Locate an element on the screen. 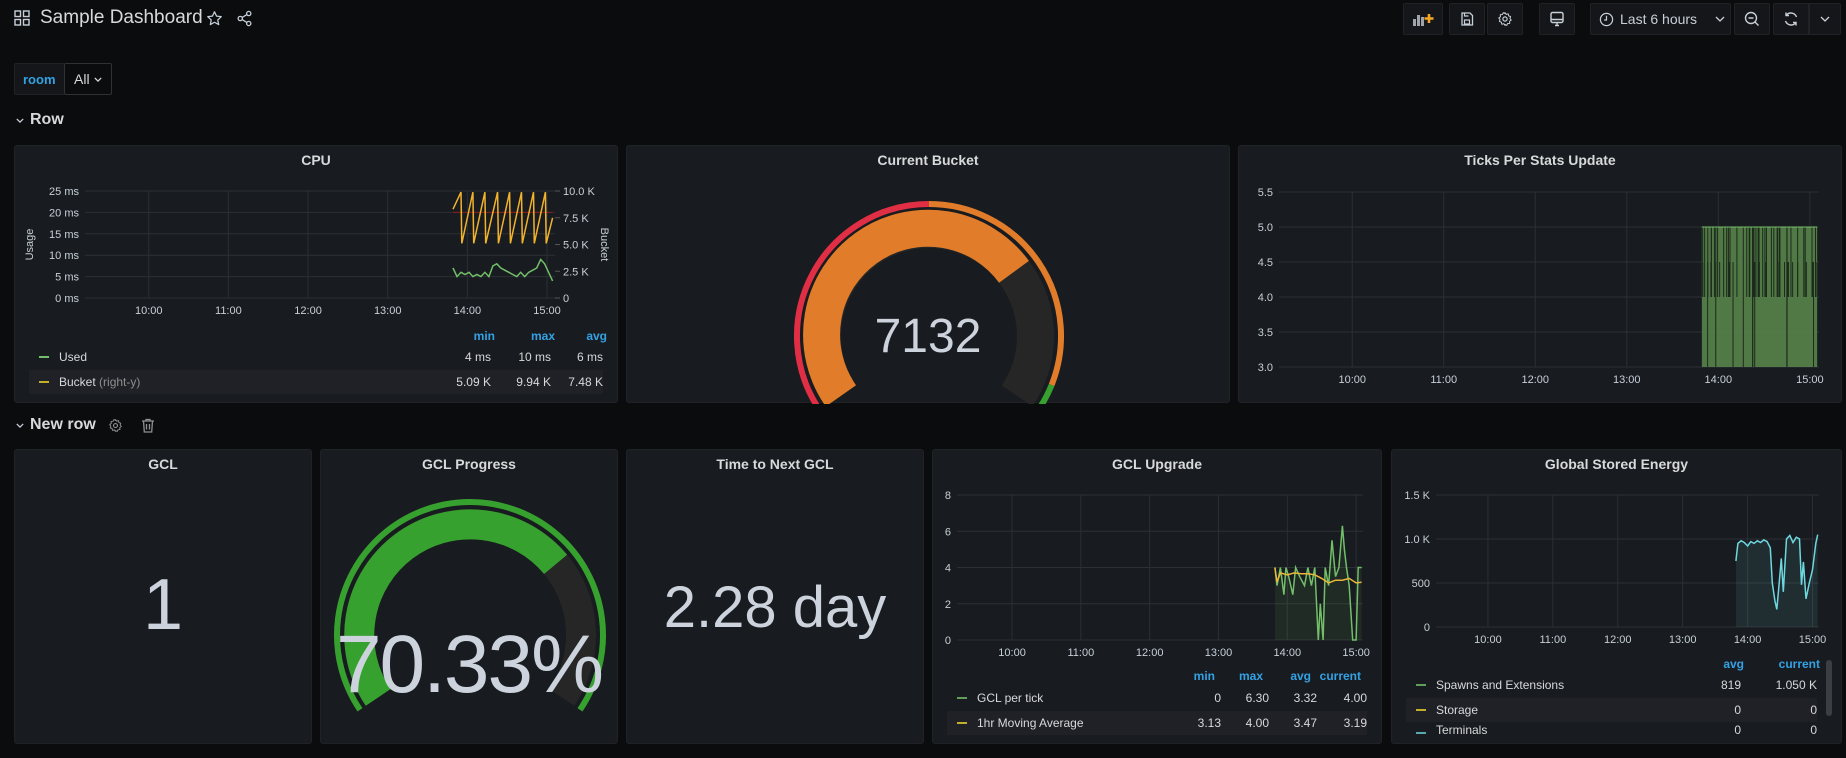 This screenshot has width=1846, height=758. y-tick-label: 5 ms is located at coordinates (67, 278).